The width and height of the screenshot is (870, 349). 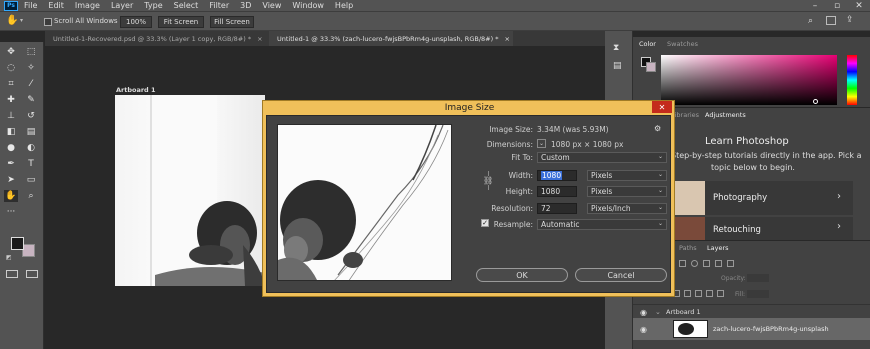 What do you see at coordinates (32, 274) in the screenshot?
I see `screen-mode-icon` at bounding box center [32, 274].